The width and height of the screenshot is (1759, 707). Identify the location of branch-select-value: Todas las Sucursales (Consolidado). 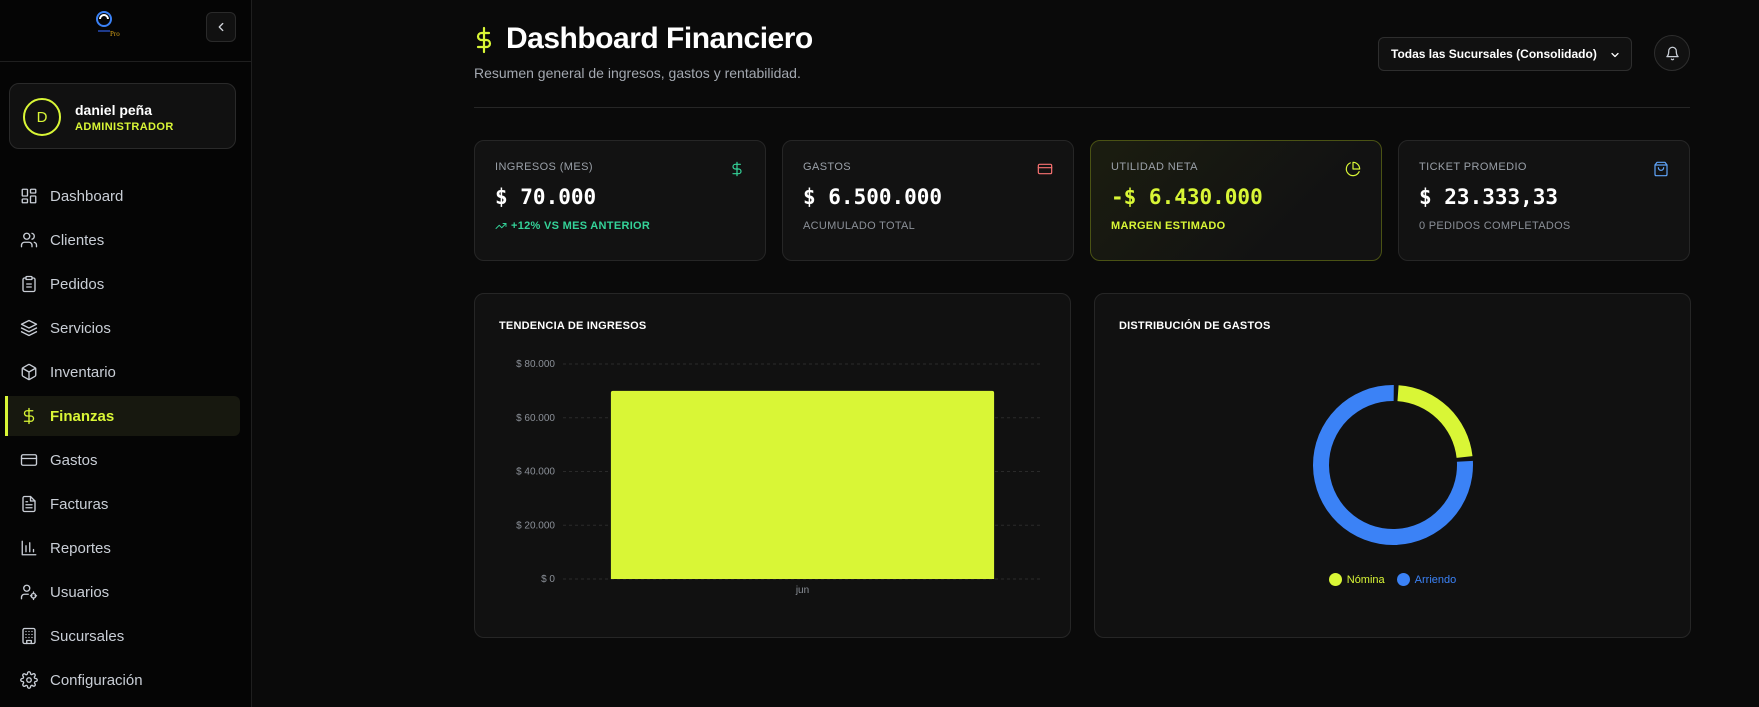
(1494, 54).